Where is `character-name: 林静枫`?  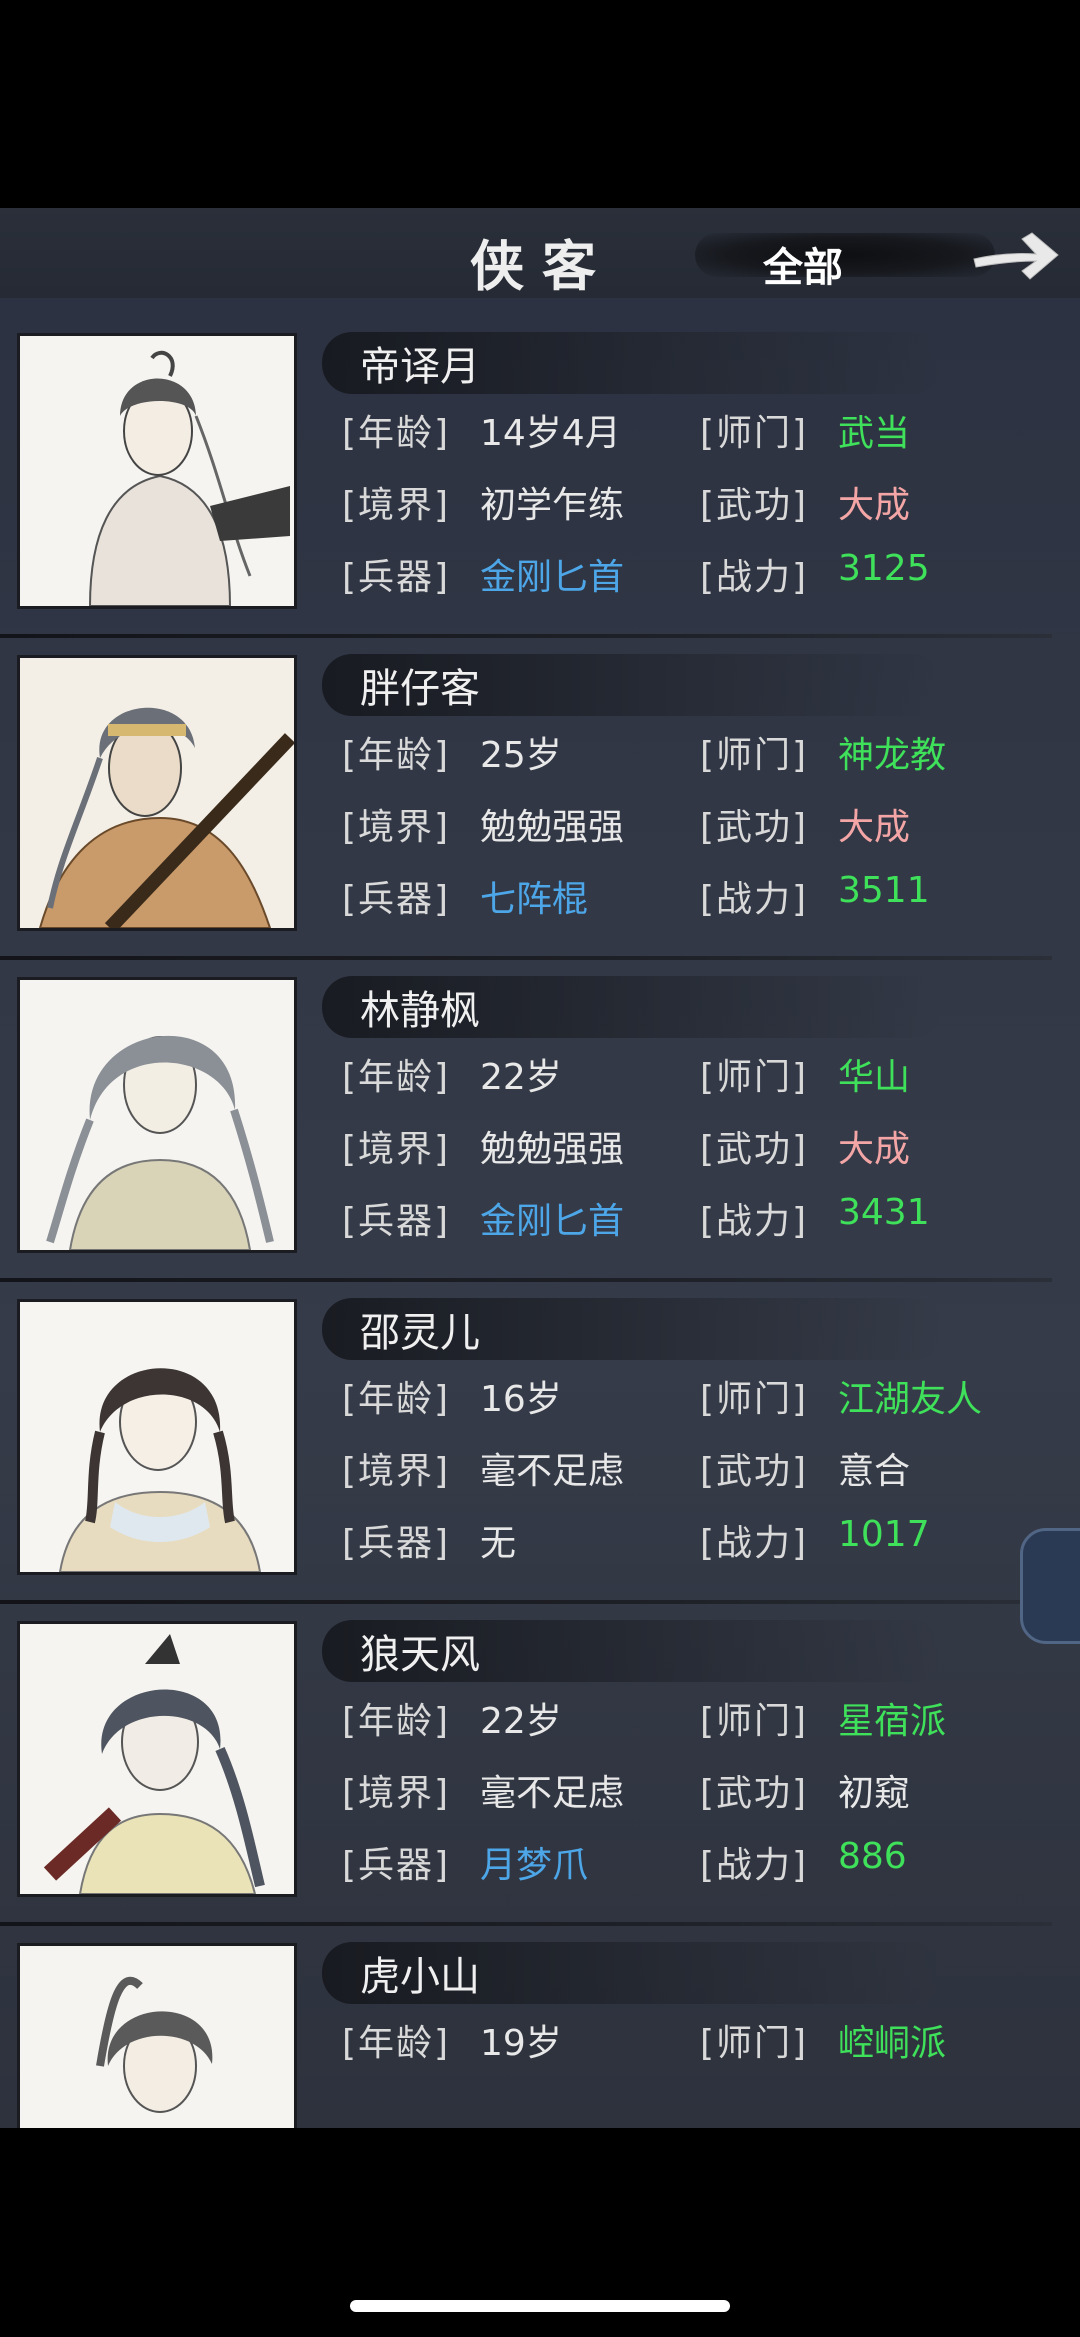
character-name: 林静枫 is located at coordinates (420, 1011).